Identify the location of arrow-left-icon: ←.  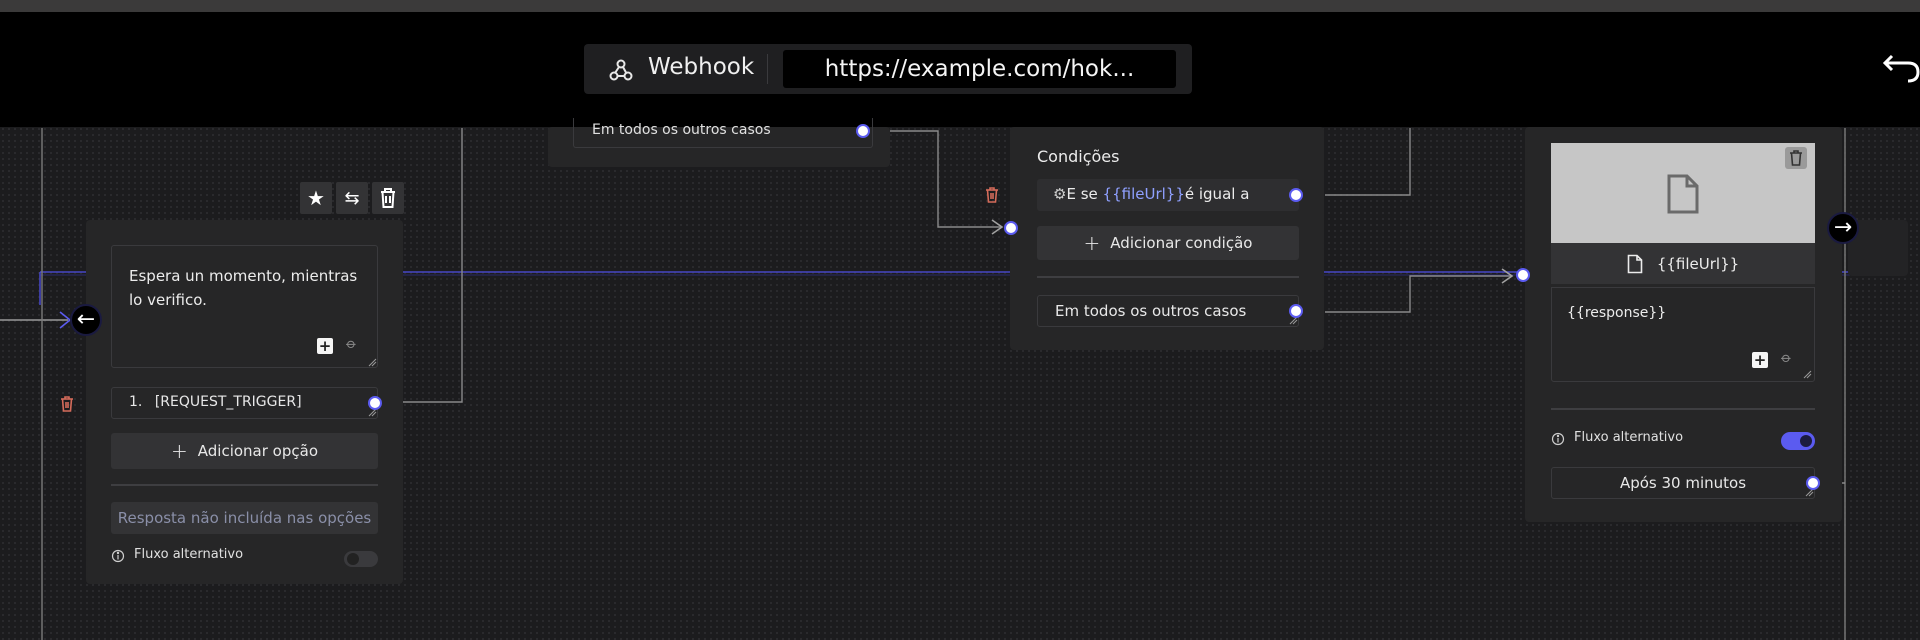
(86, 320).